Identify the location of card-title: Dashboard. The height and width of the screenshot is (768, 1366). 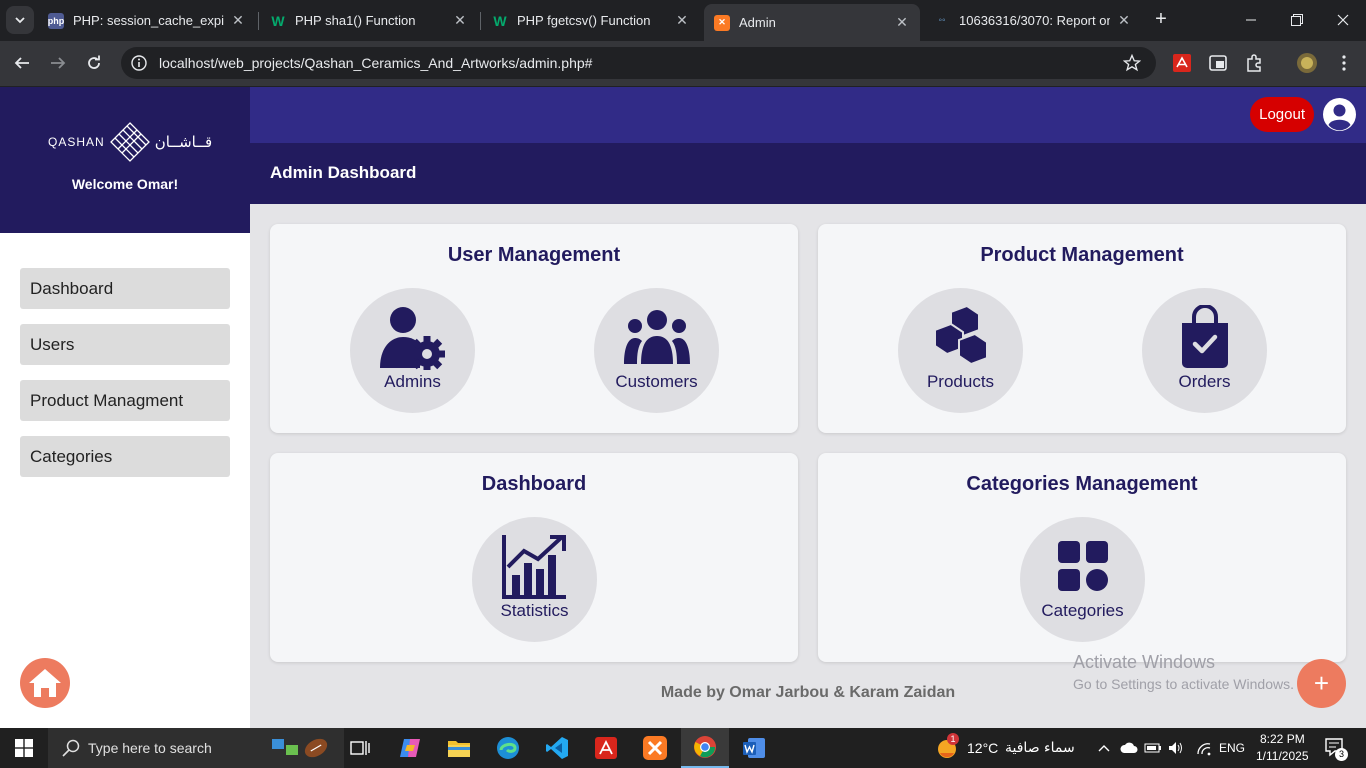
(534, 484).